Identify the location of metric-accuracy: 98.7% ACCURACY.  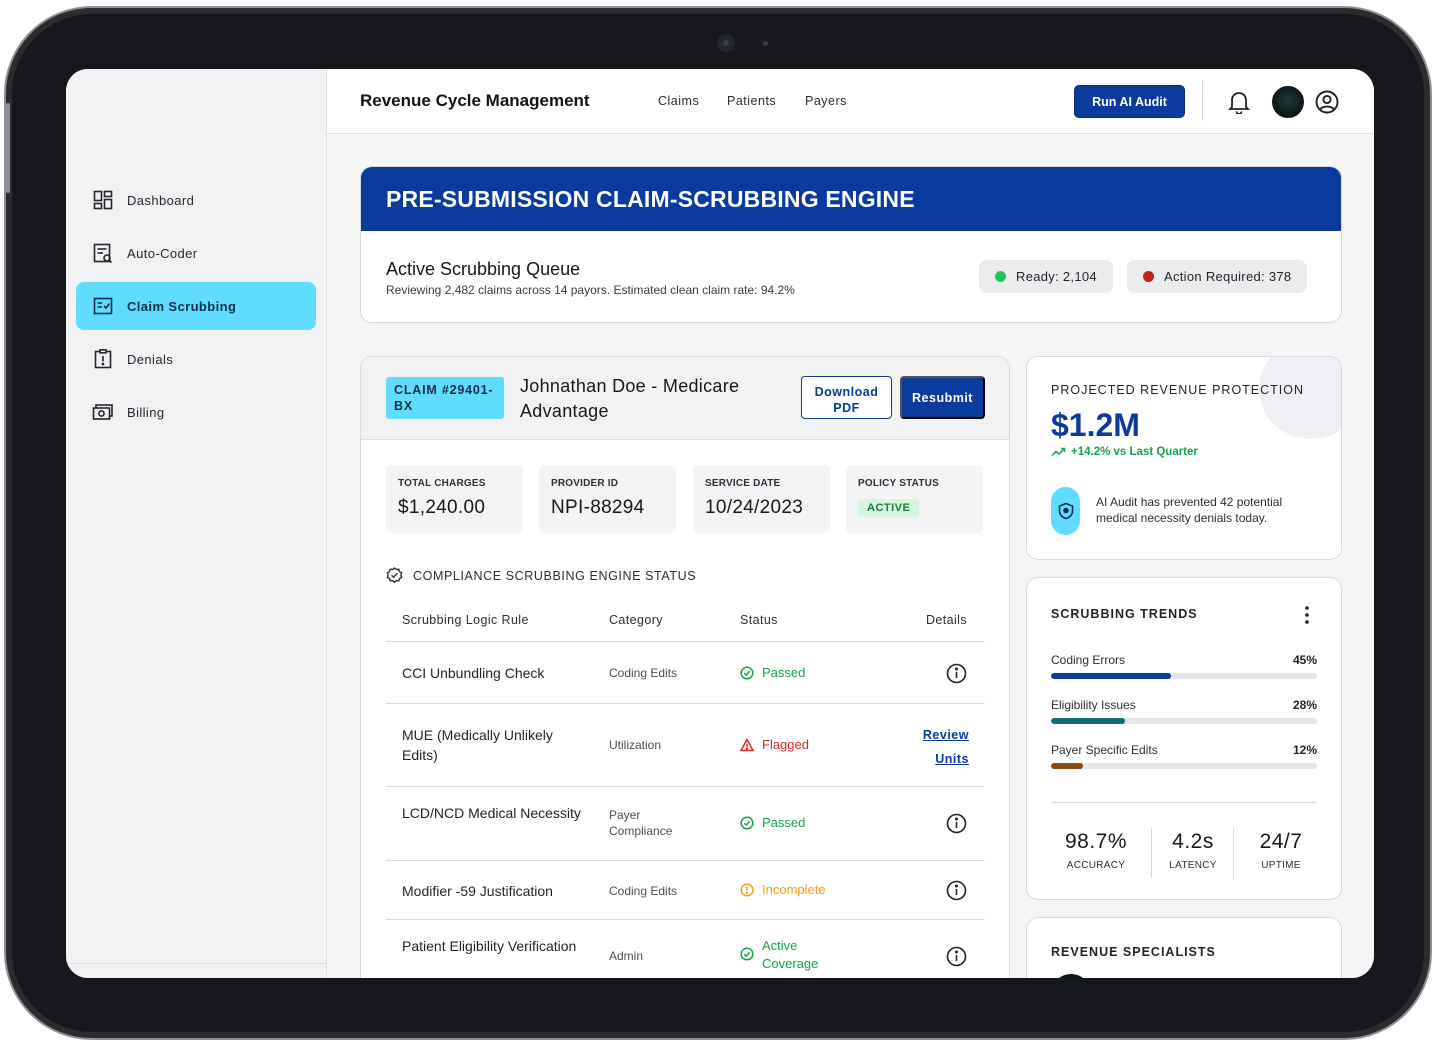
(1096, 850).